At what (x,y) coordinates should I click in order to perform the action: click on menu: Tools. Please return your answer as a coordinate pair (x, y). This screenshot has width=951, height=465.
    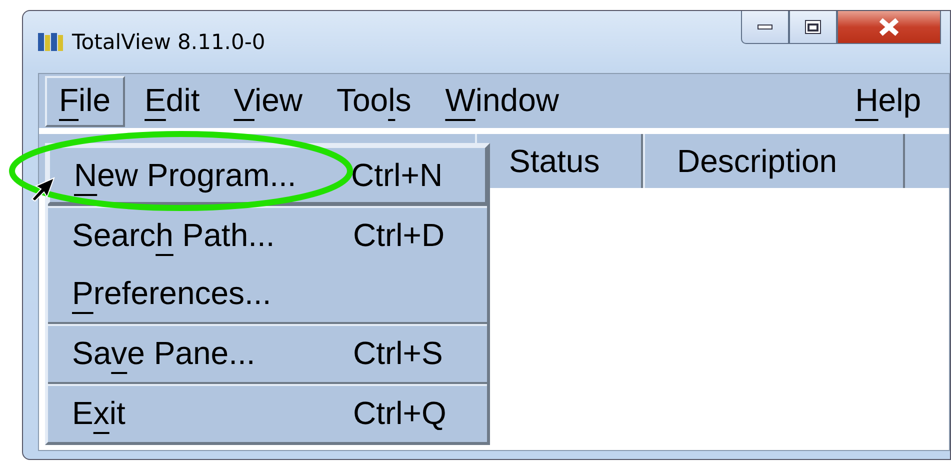
    Looking at the image, I should click on (374, 101).